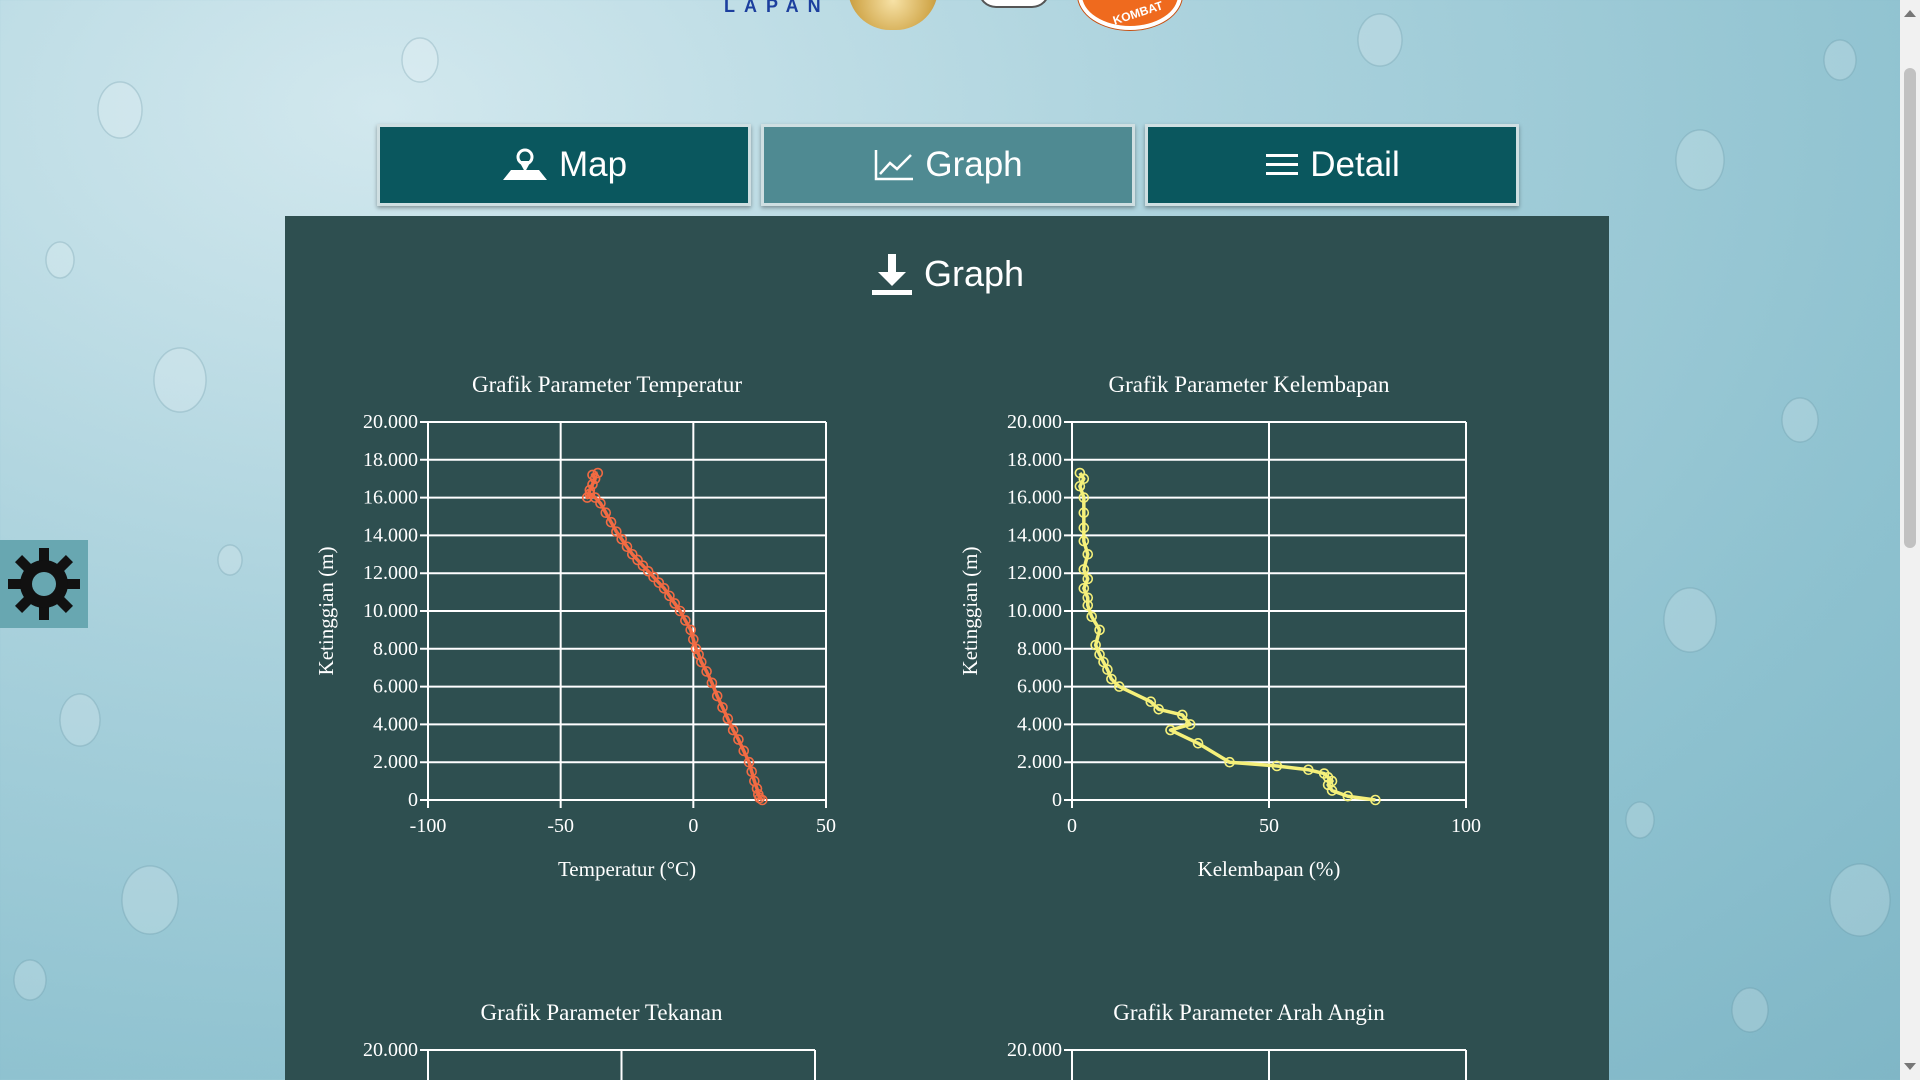 The width and height of the screenshot is (1920, 1080). What do you see at coordinates (602, 1012) in the screenshot?
I see `chart-title: Grafik Parameter Tekanan` at bounding box center [602, 1012].